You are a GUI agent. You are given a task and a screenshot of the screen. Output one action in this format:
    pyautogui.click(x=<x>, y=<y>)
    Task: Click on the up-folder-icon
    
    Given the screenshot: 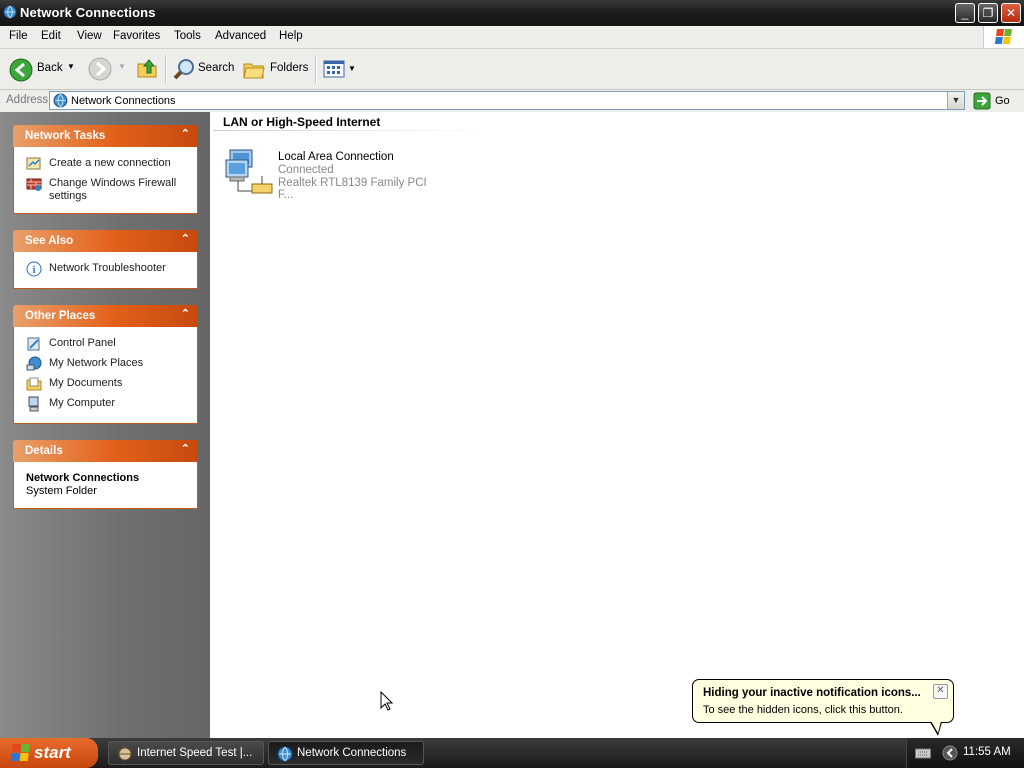 What is the action you would take?
    pyautogui.click(x=147, y=69)
    